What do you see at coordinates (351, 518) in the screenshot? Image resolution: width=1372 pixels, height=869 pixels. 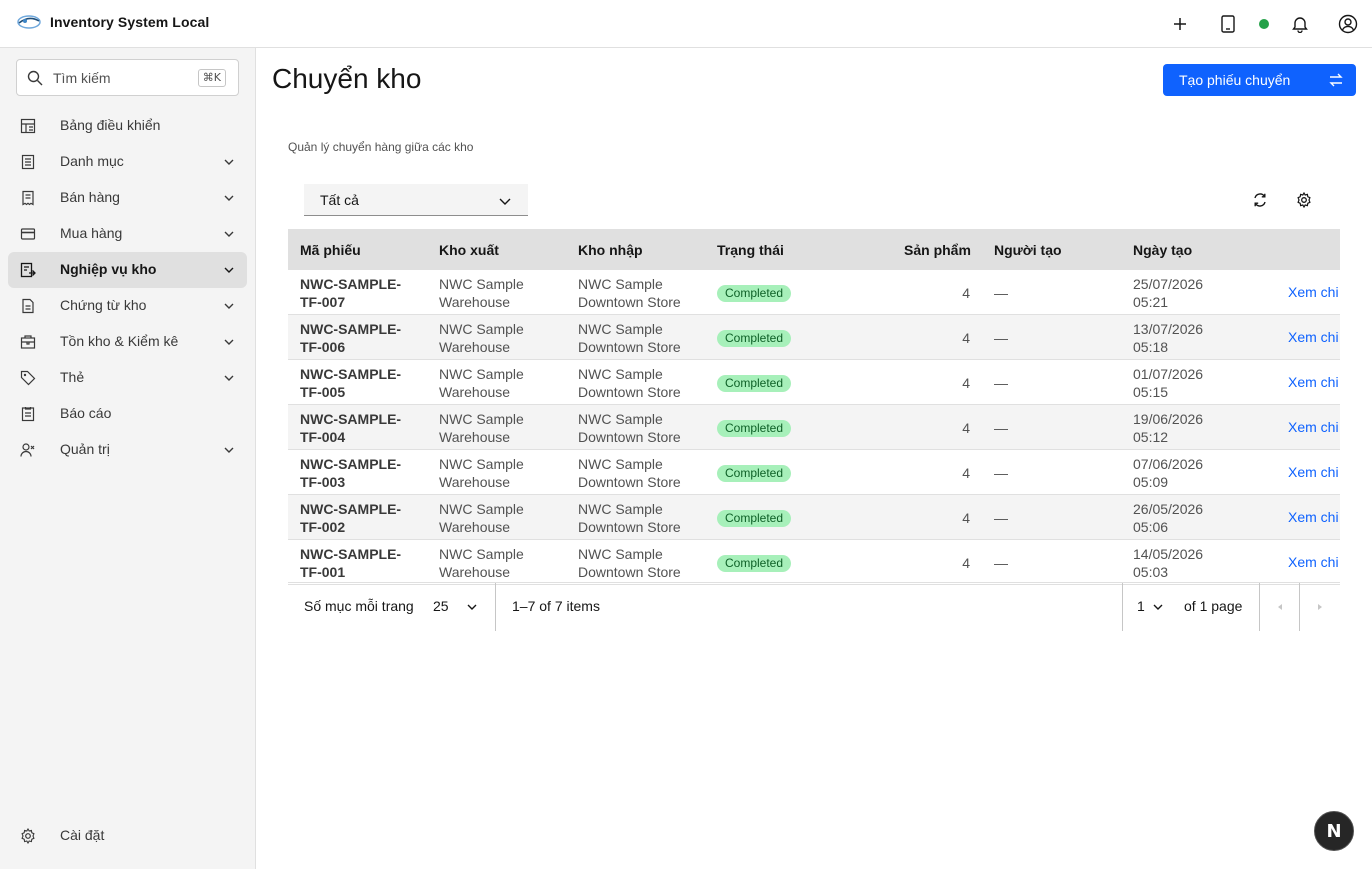 I see `transfer-code: NWC-SAMPLE- TF-002` at bounding box center [351, 518].